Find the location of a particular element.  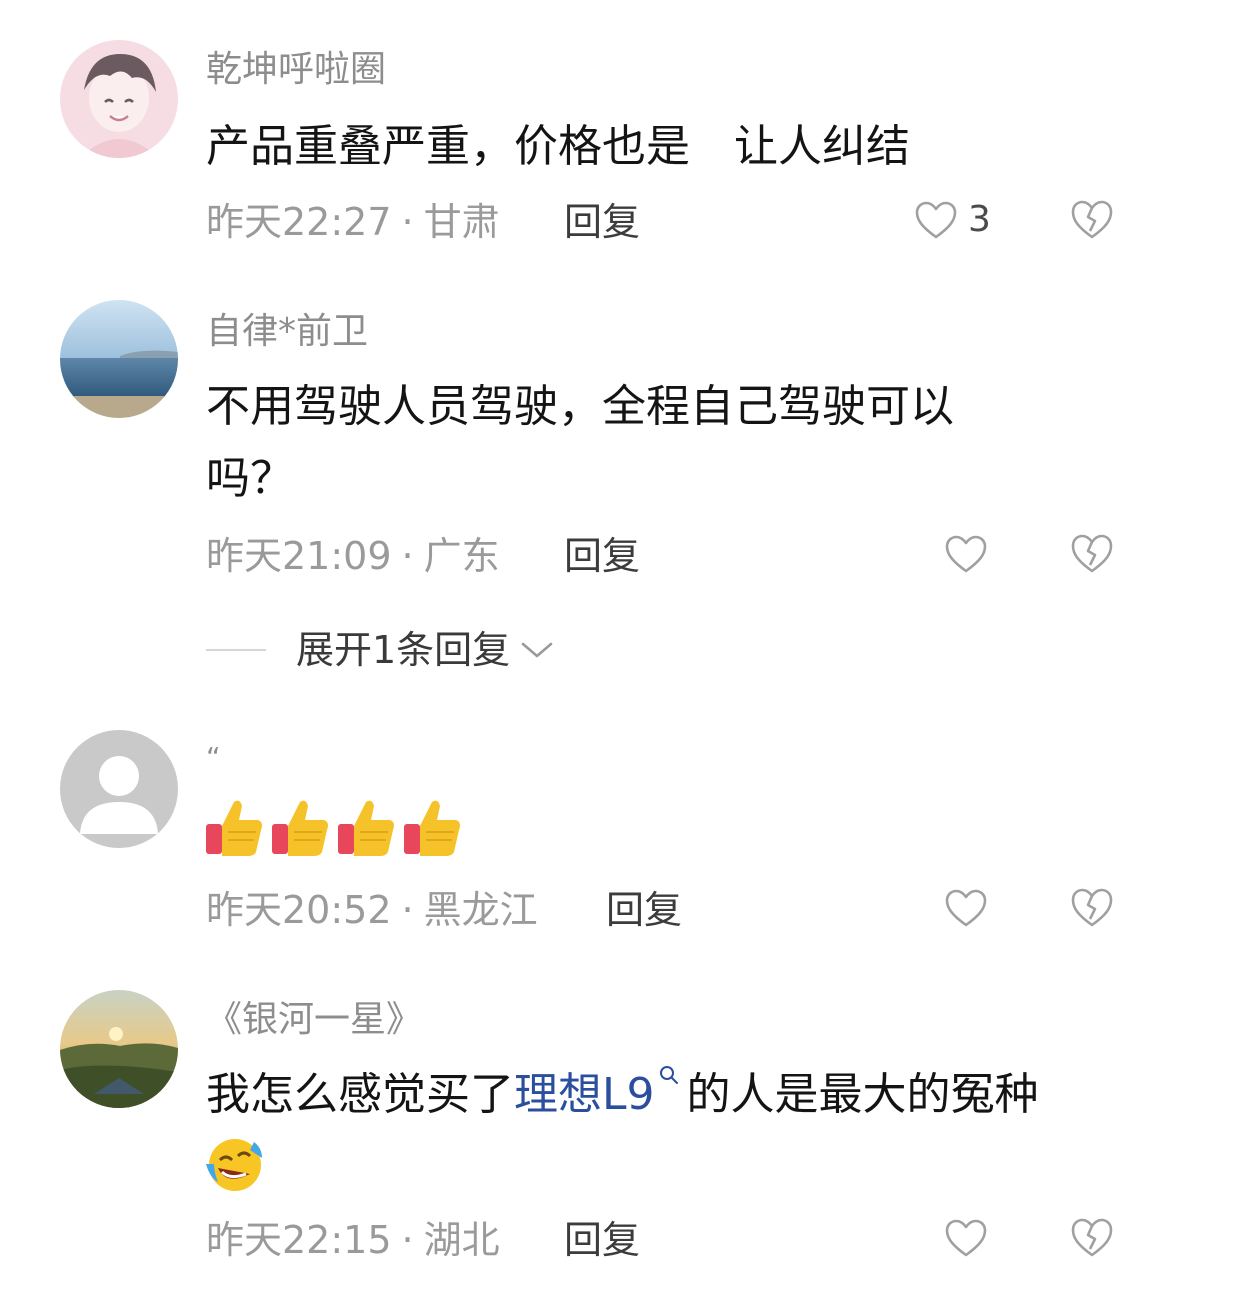

comment-text-before: 我怎么感觉买了 is located at coordinates (360, 1094).